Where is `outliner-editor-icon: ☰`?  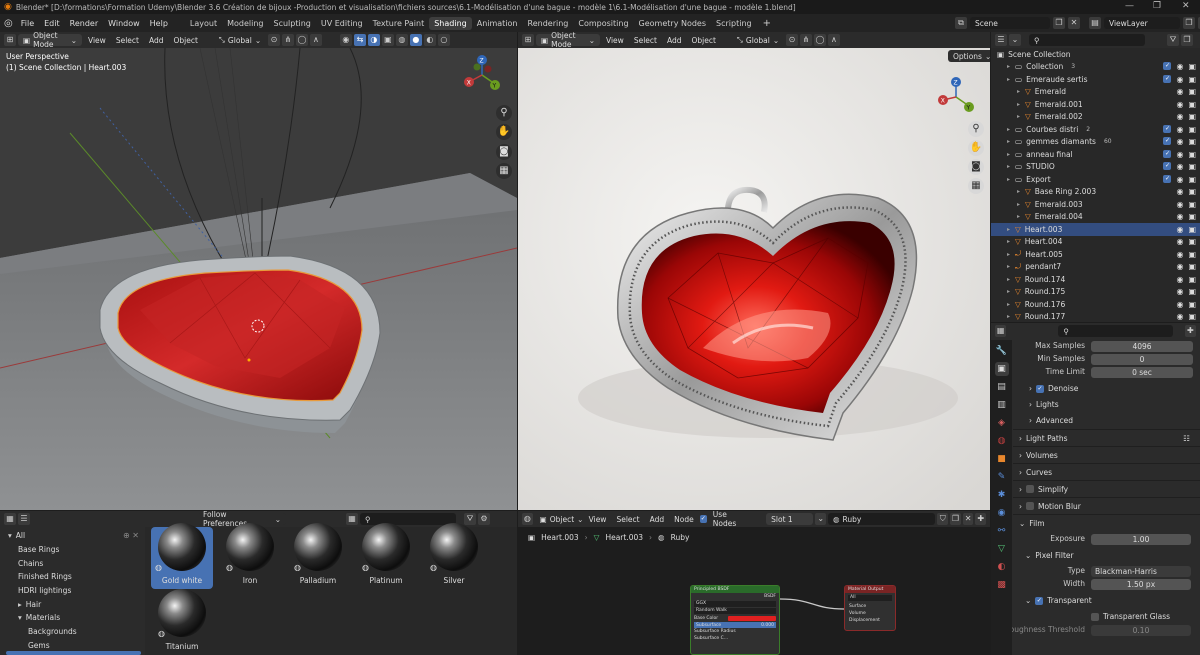 outliner-editor-icon: ☰ is located at coordinates (1001, 40).